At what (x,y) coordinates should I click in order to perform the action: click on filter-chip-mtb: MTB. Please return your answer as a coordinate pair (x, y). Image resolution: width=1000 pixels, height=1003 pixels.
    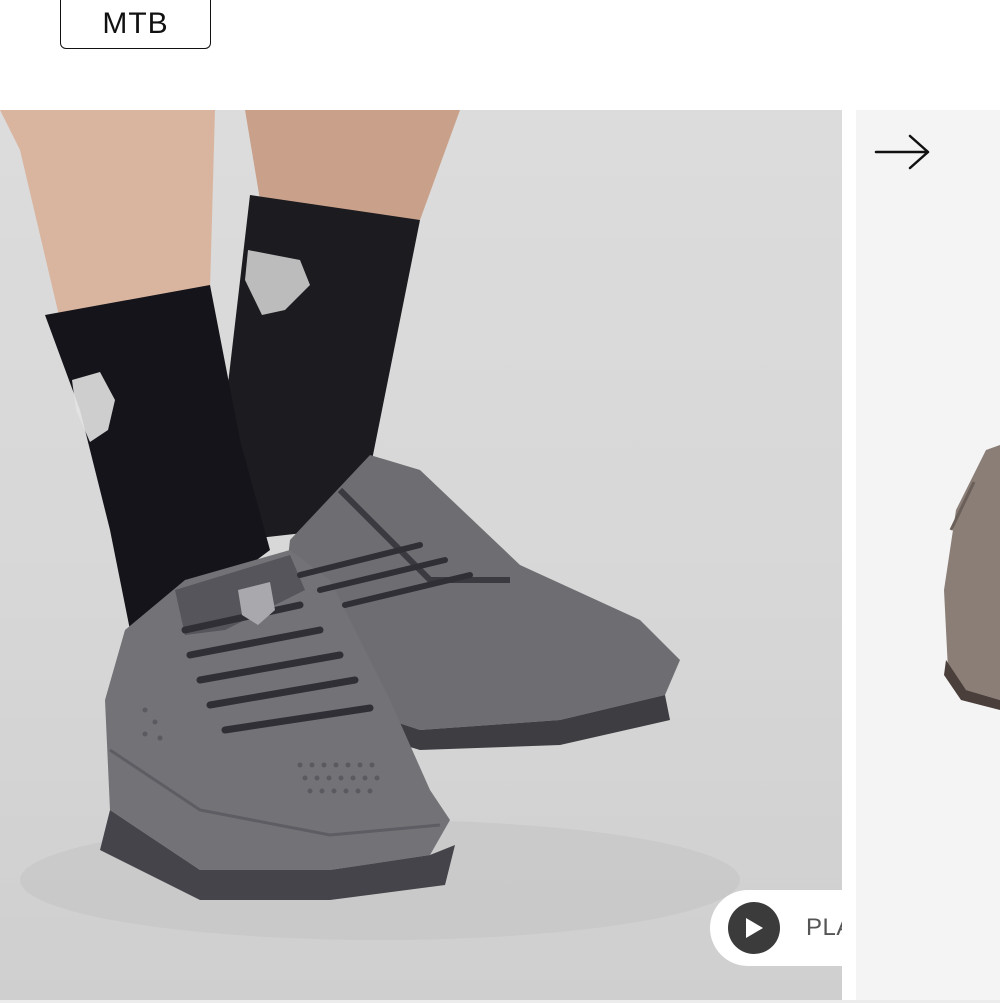
    Looking at the image, I should click on (135, 24).